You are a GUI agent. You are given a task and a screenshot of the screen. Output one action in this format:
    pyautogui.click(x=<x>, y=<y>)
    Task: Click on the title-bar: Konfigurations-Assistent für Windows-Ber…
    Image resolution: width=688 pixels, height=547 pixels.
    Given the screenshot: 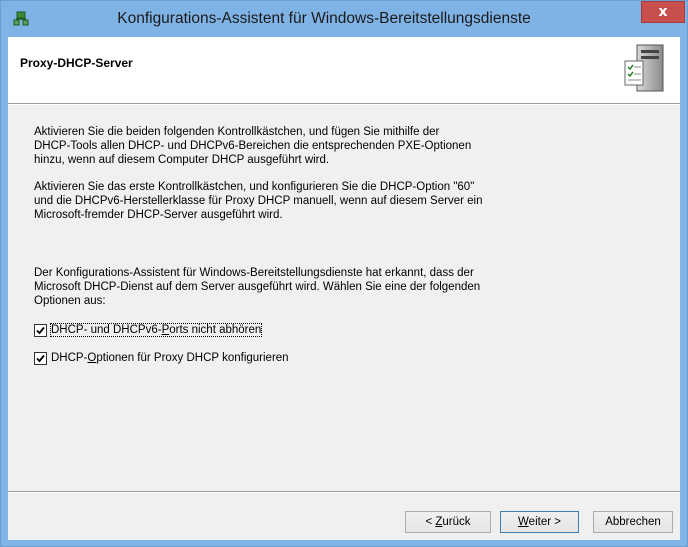 What is the action you would take?
    pyautogui.click(x=344, y=19)
    